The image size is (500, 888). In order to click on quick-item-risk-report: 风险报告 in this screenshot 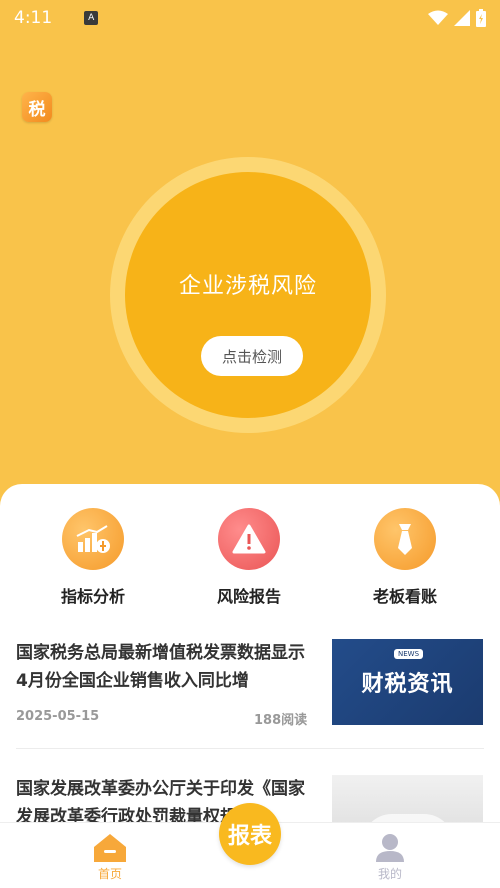, I will do `click(249, 557)`.